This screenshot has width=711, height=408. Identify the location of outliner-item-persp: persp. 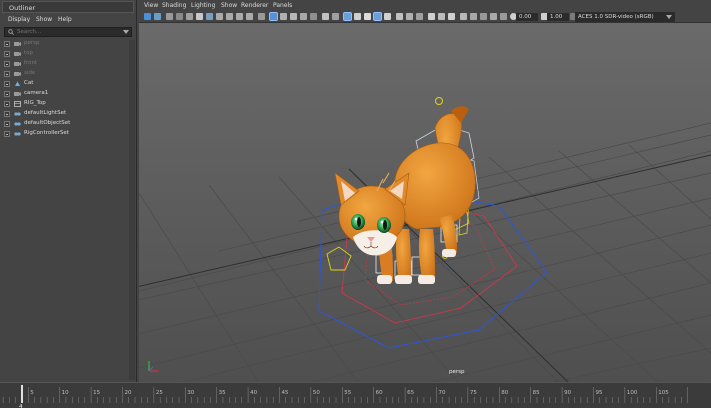
(68, 44).